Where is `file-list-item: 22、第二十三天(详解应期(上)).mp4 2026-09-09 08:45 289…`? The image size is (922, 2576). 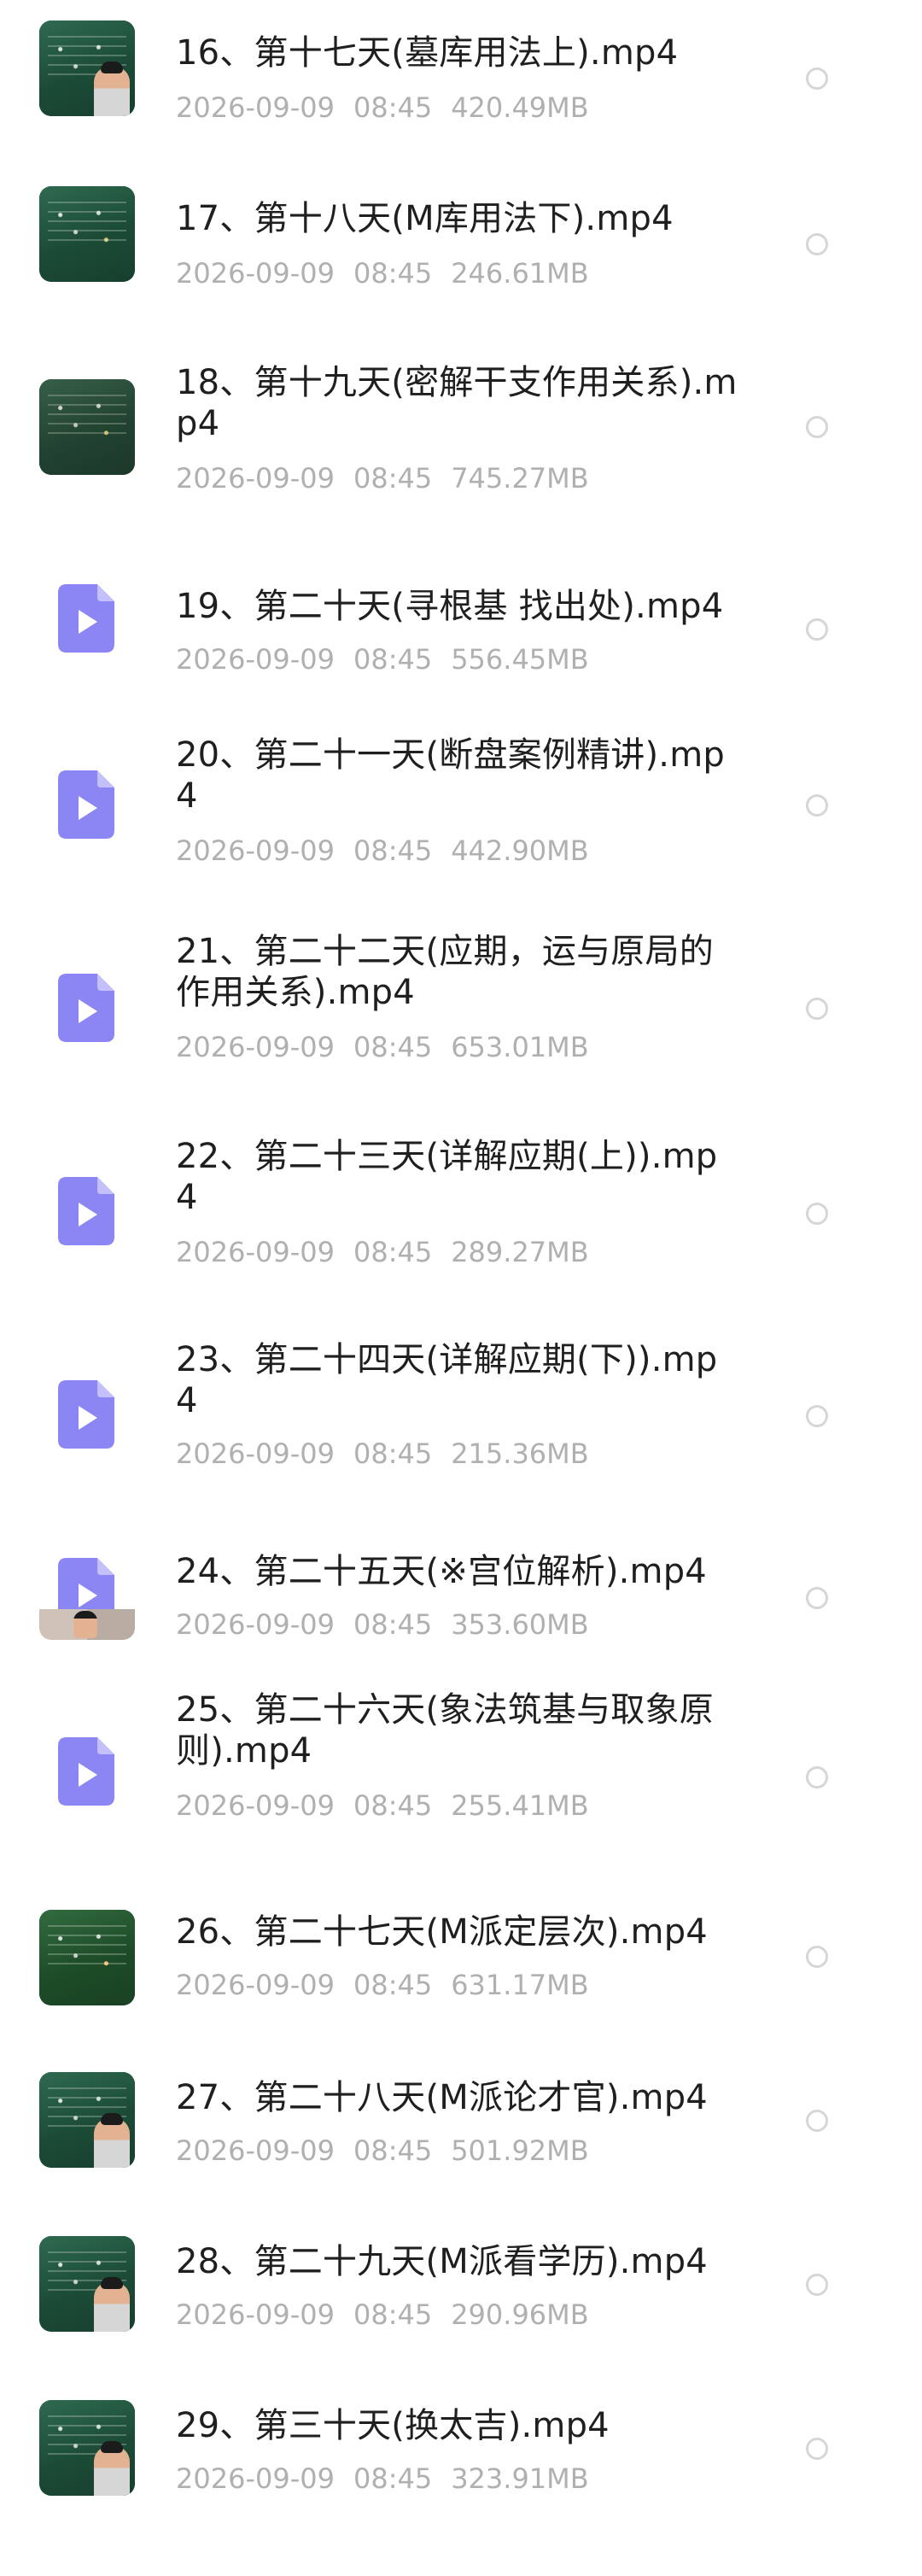 file-list-item: 22、第二十三天(详解应期(上)).mp4 2026-09-09 08:45 289… is located at coordinates (461, 1218).